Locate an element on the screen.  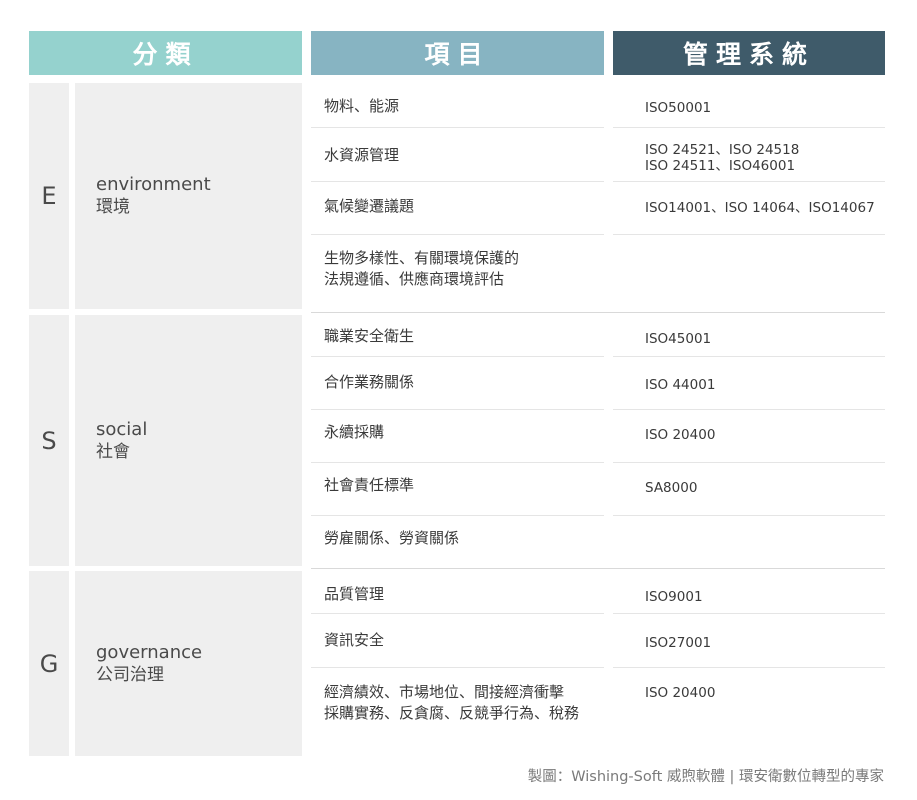
category-name-en: environment is located at coordinates (153, 184).